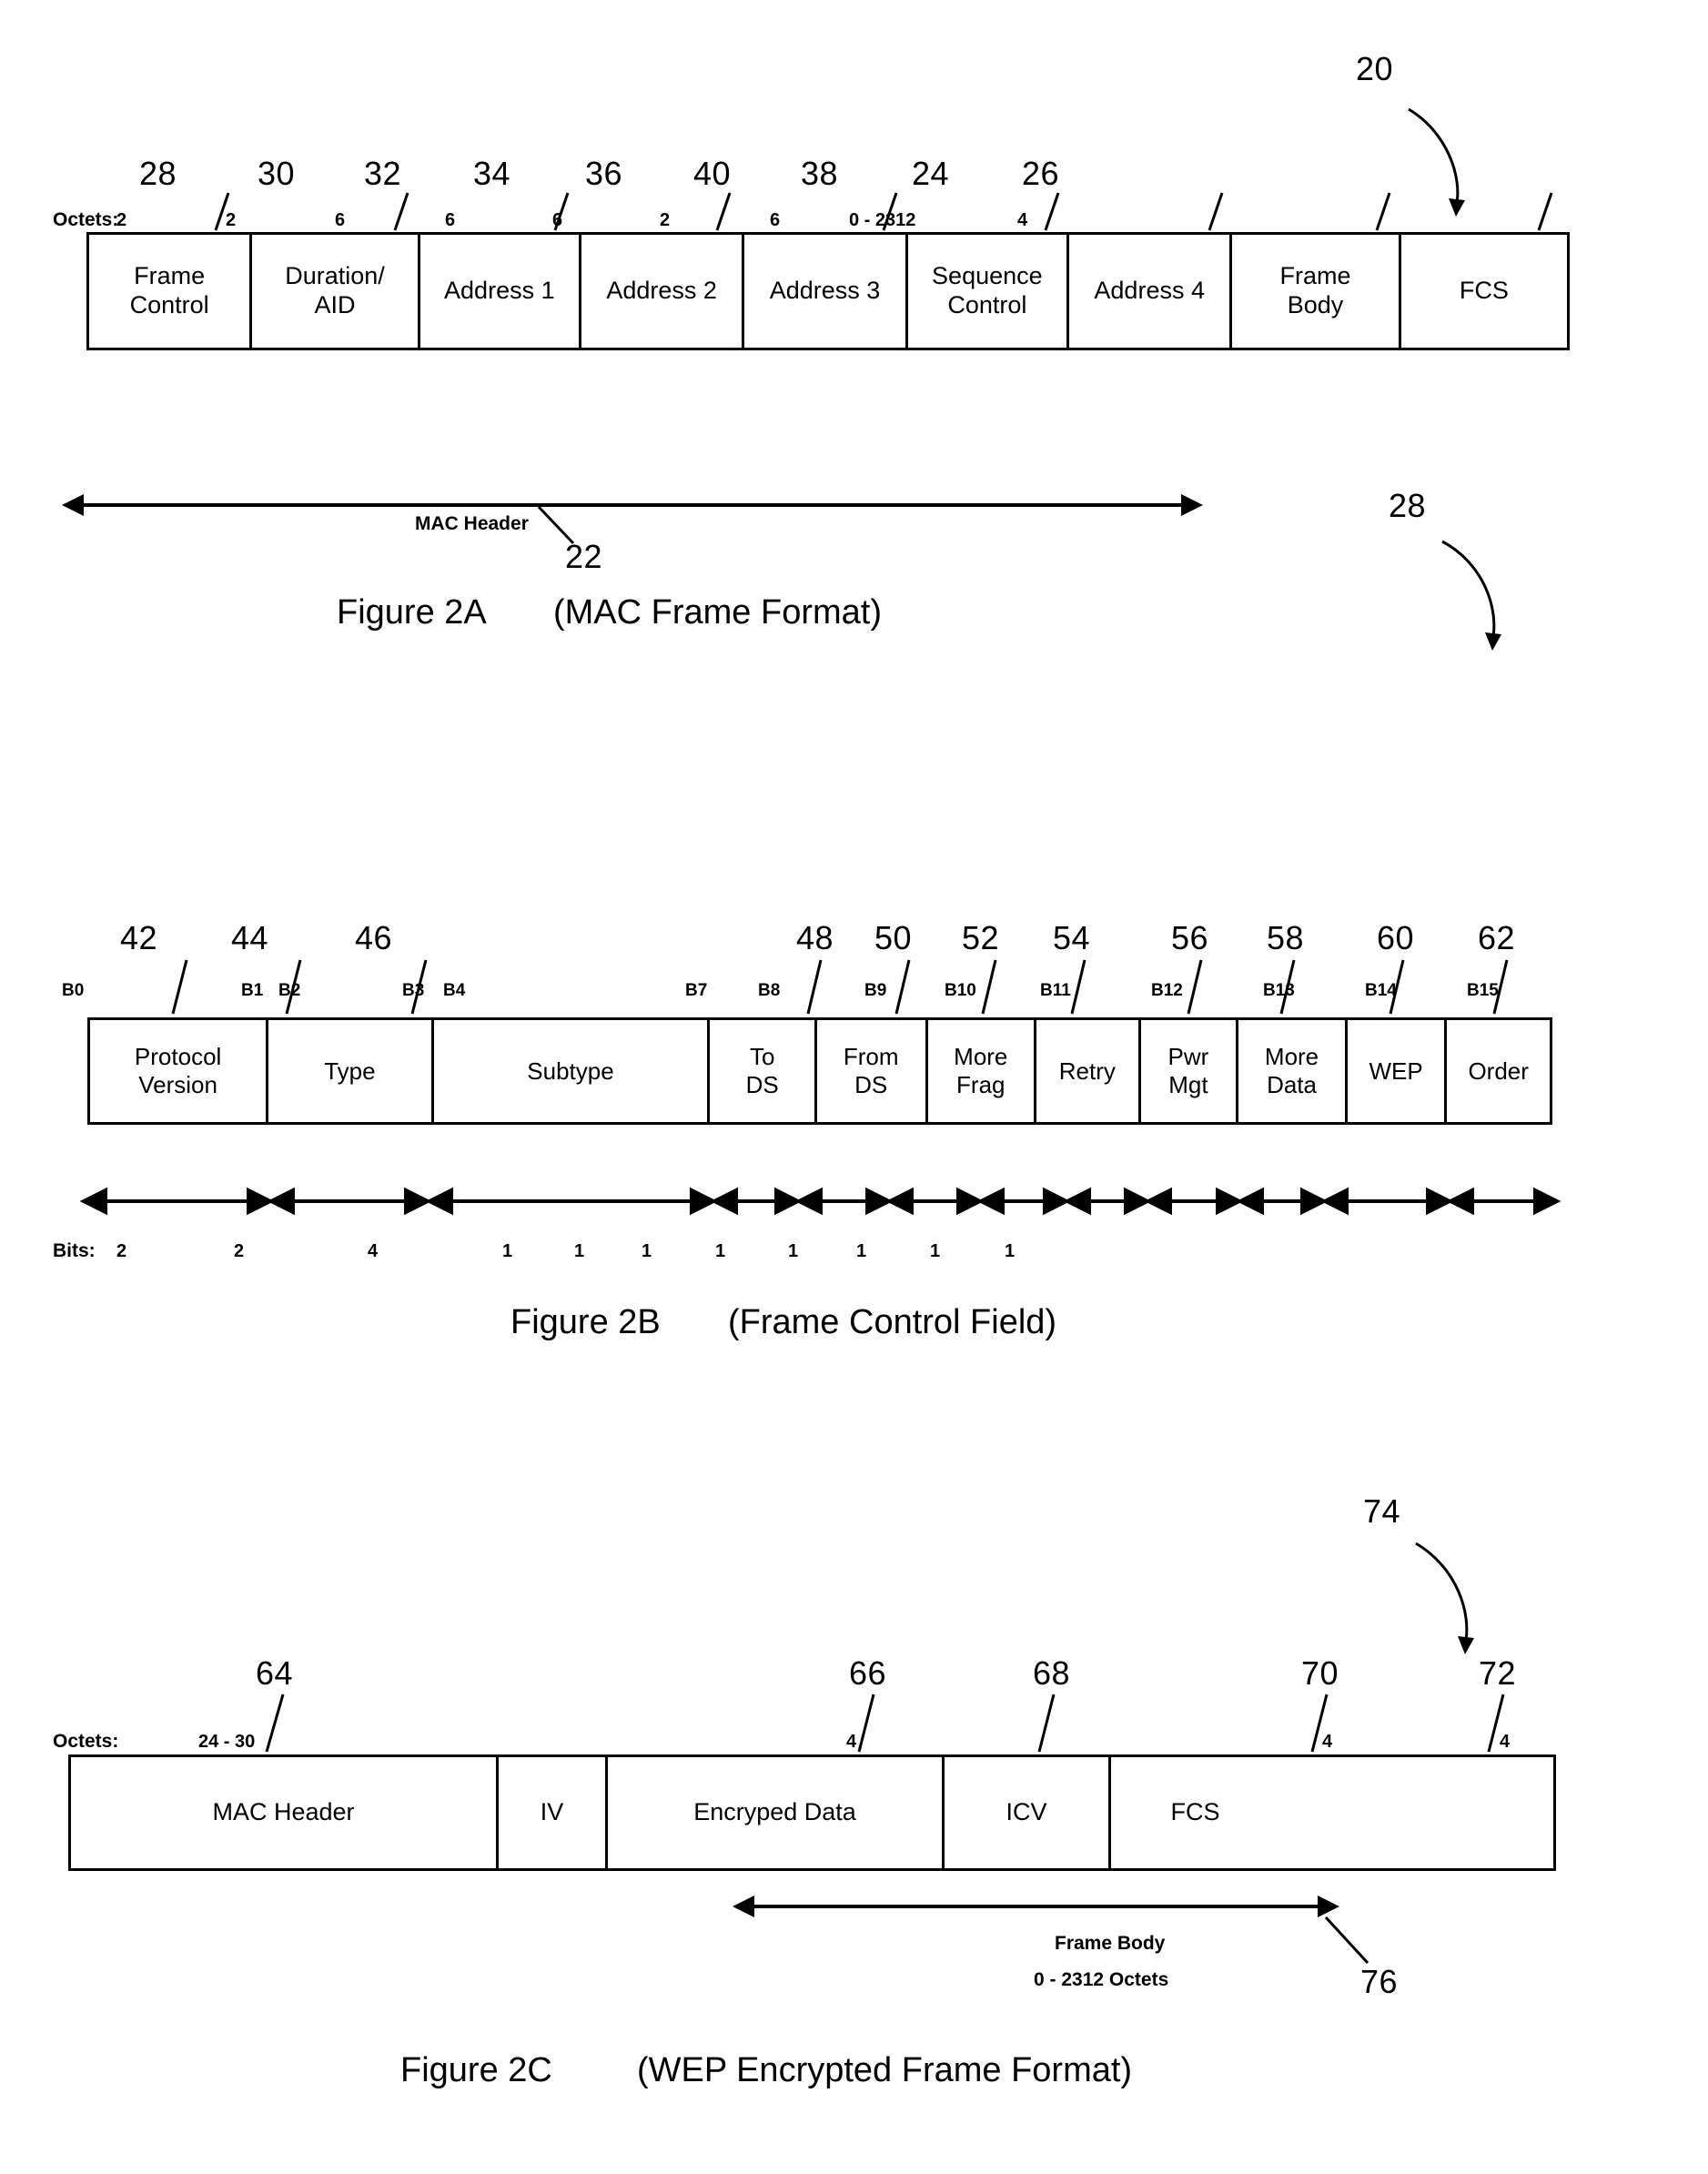  Describe the element at coordinates (1110, 1943) in the screenshot. I see `frame-body-span-label-line1: Frame Body` at that location.